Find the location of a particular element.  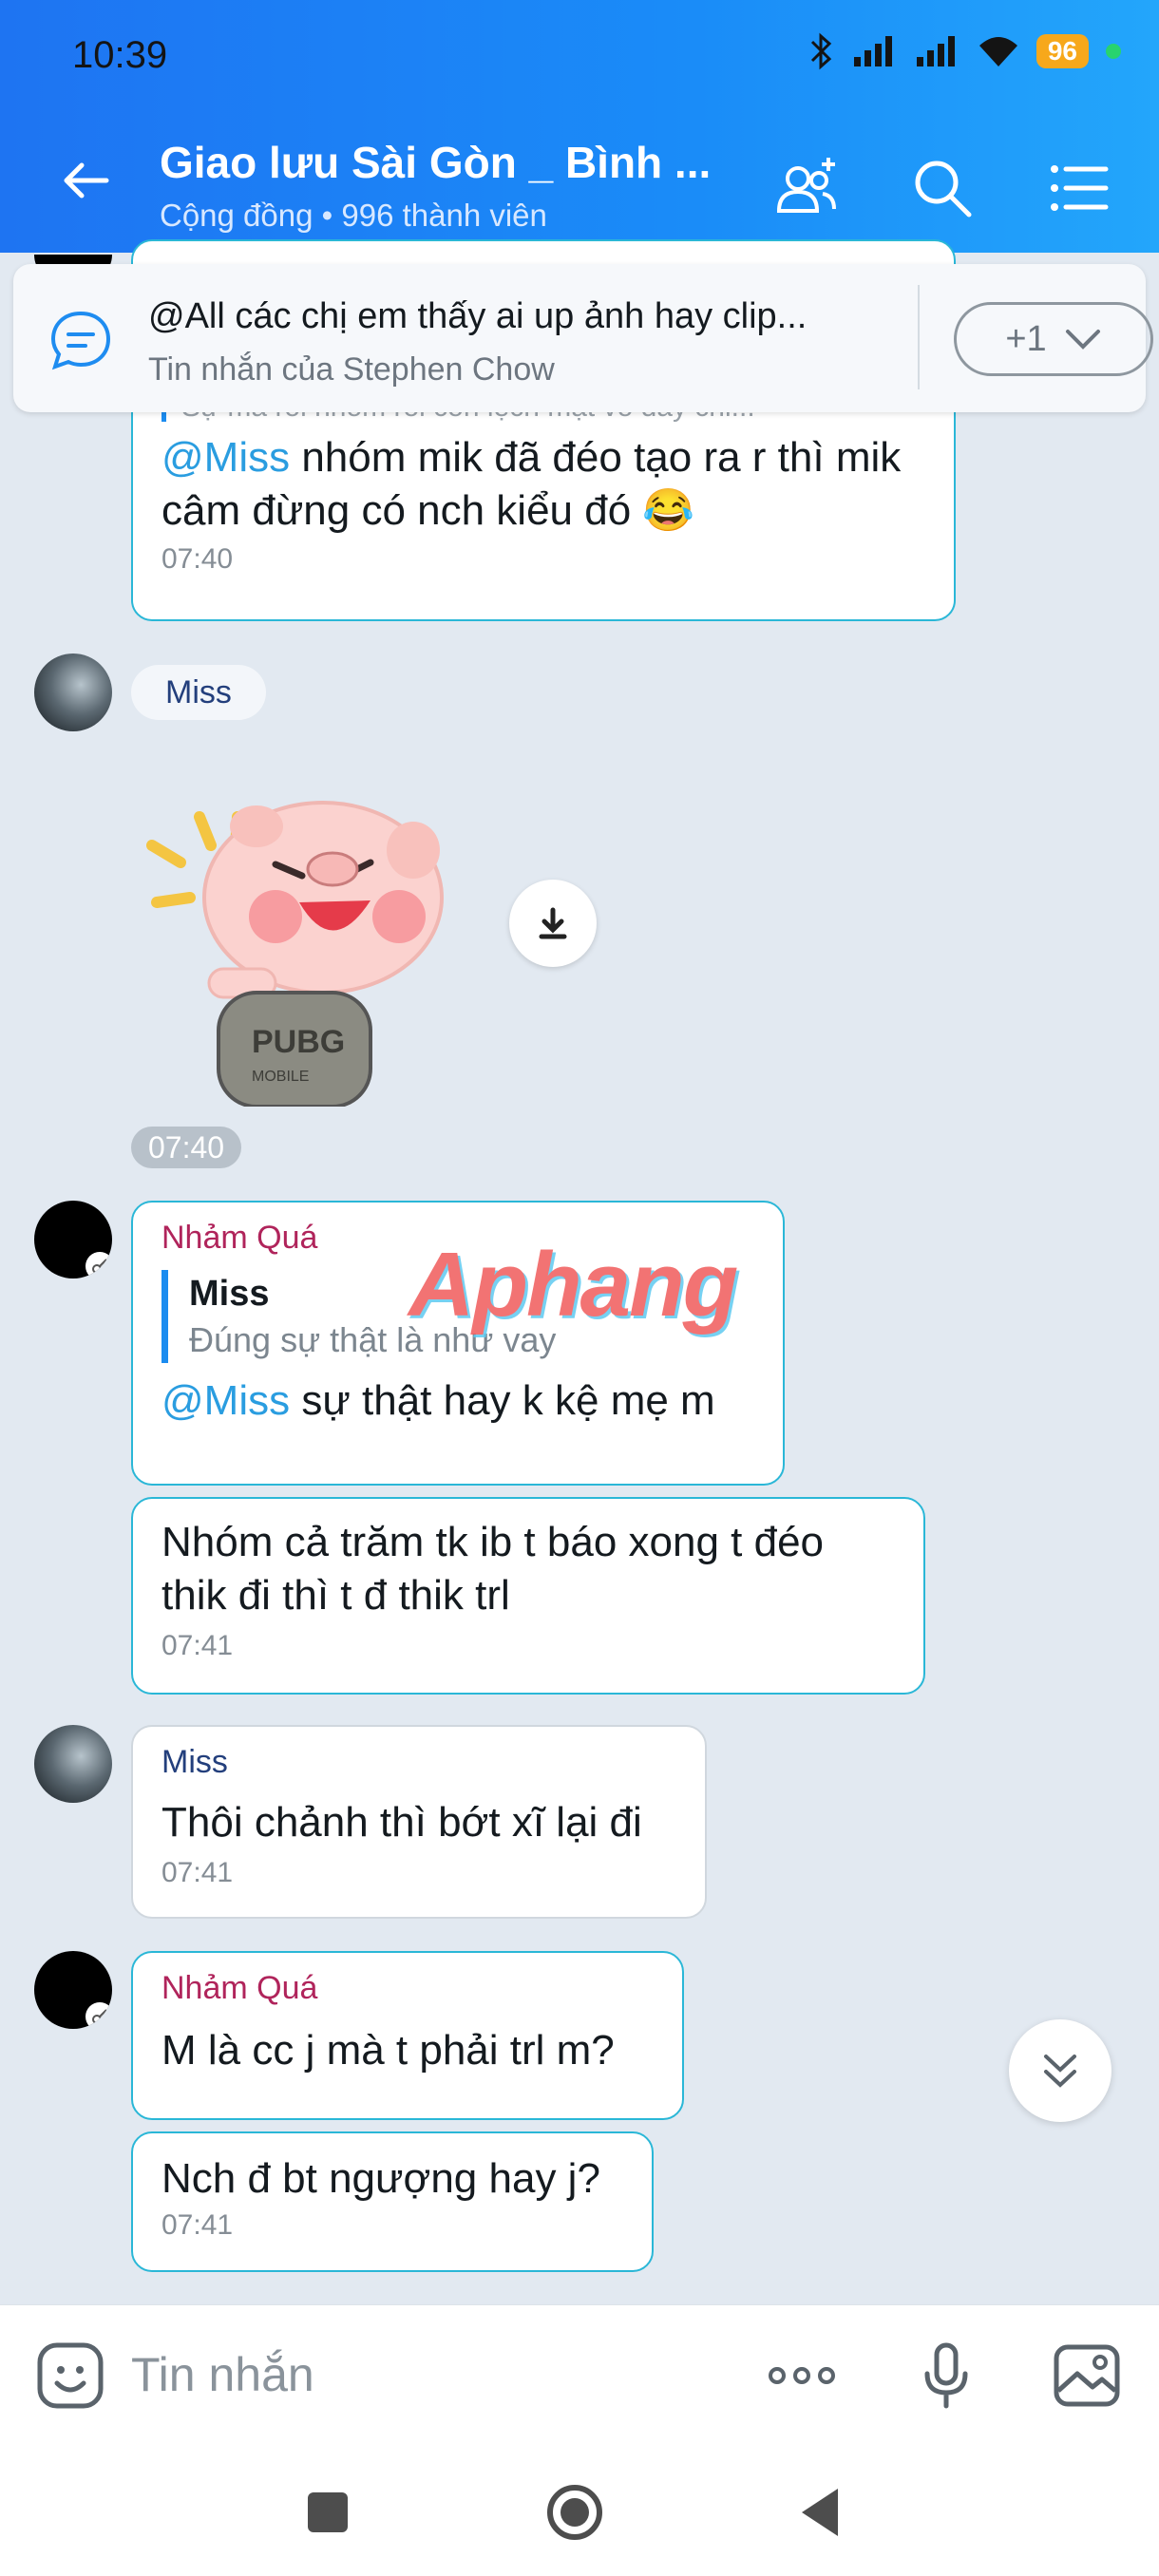

watermark-logo: Aphang is located at coordinates (573, 1284).